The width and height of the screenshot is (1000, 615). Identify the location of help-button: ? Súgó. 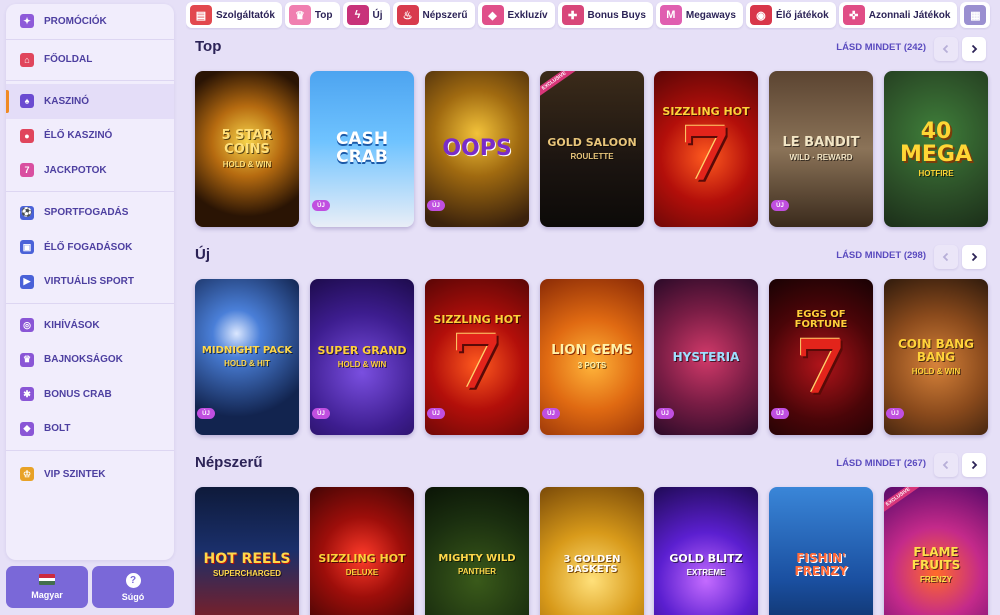
(133, 587).